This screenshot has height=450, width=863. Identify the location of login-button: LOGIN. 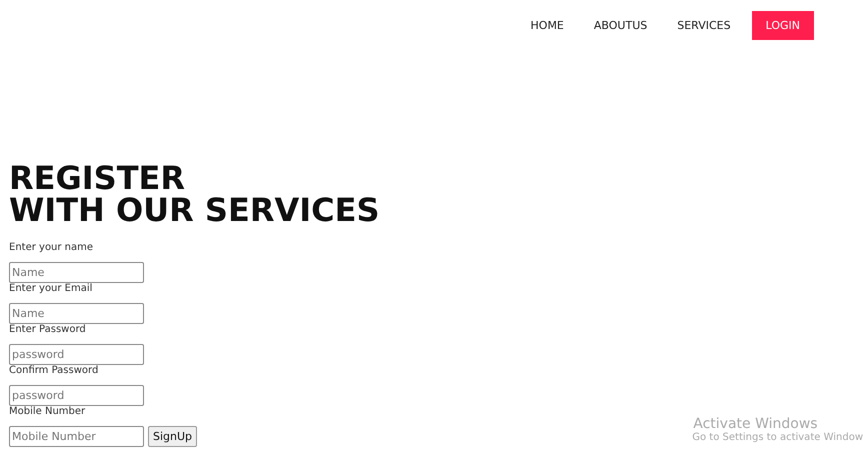
(783, 25).